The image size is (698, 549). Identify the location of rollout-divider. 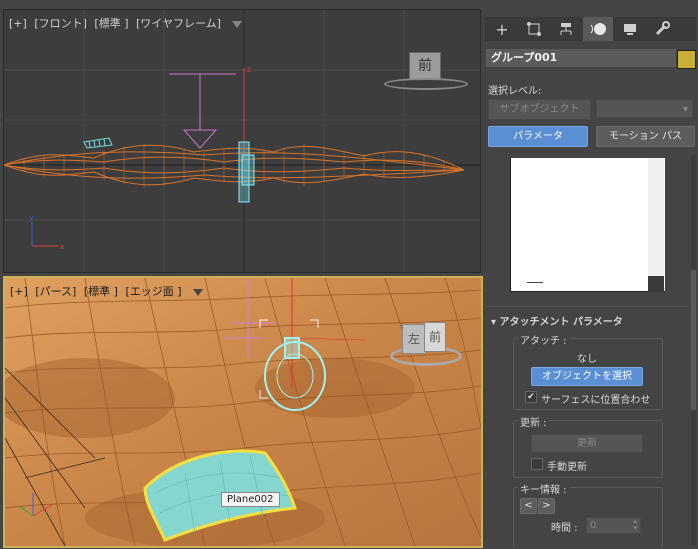
(587, 306).